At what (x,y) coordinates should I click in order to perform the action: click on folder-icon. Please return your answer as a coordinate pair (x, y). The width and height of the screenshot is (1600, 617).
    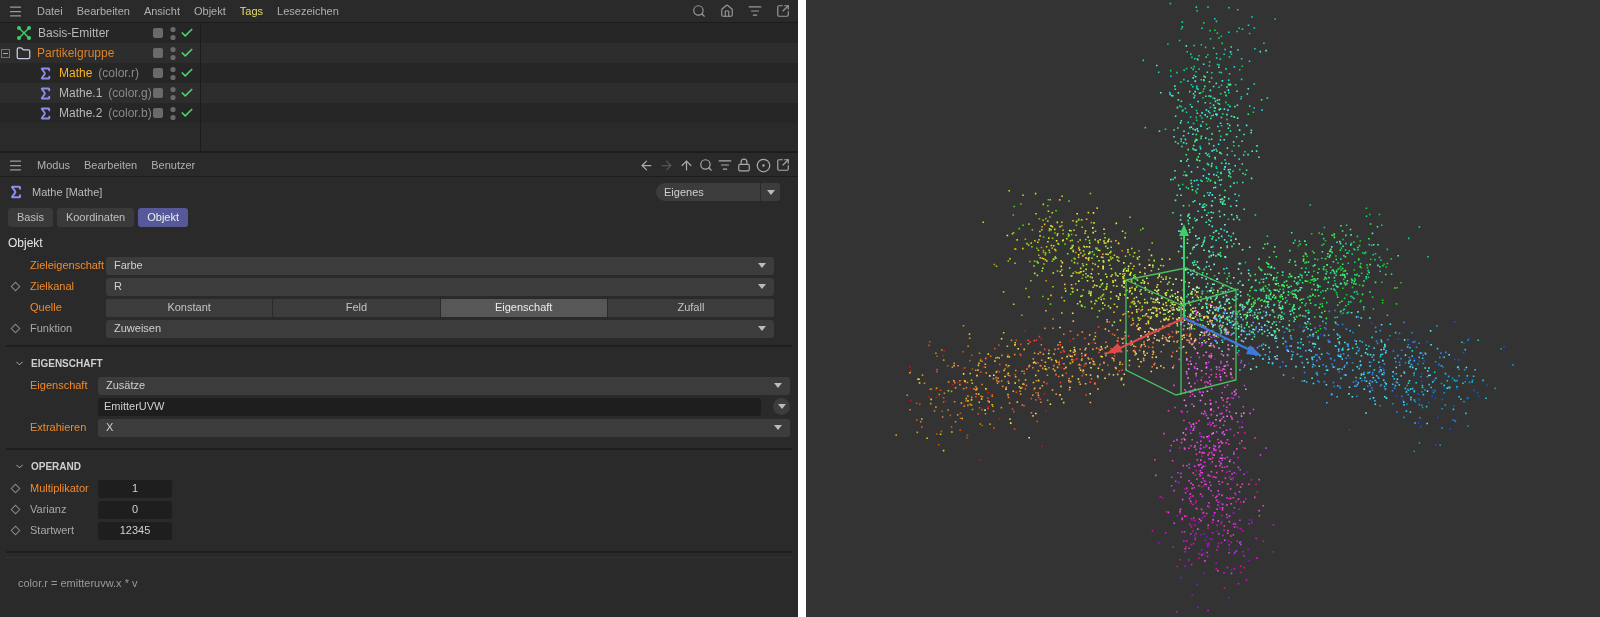
    Looking at the image, I should click on (23, 53).